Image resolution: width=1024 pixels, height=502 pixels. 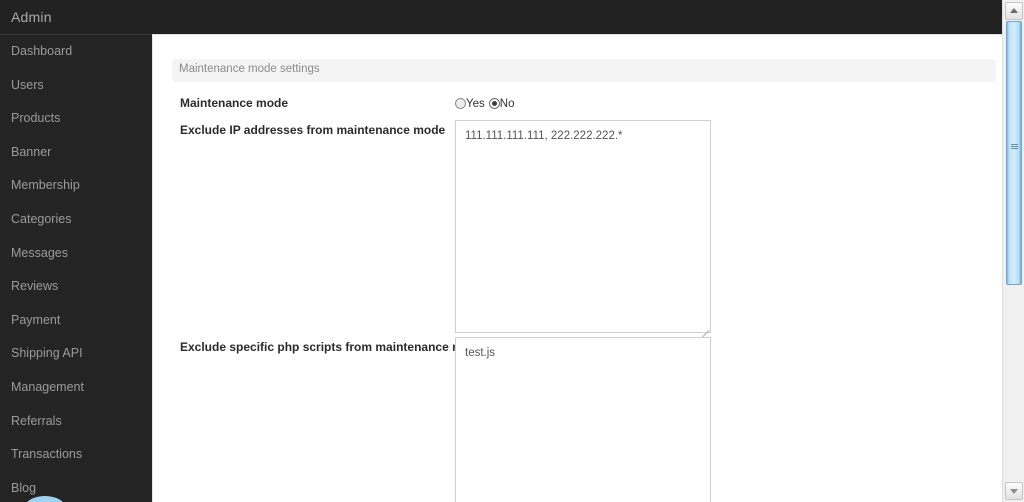 I want to click on label-maintenance-mode: Maintenance mode, so click(x=234, y=103).